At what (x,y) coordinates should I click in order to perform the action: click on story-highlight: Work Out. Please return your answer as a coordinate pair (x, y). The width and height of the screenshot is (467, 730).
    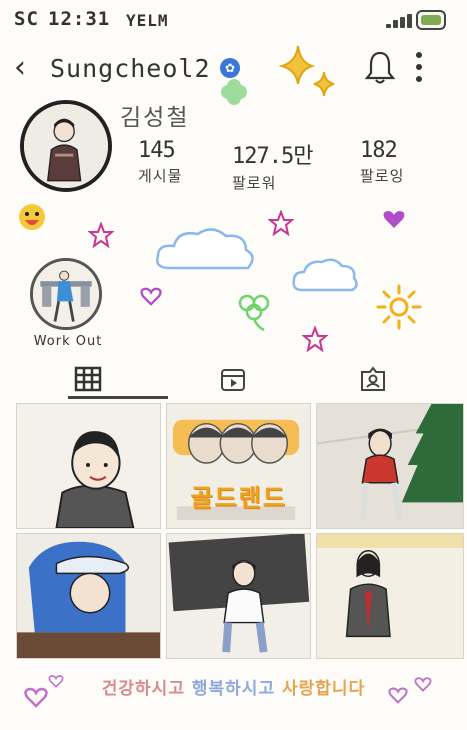
    Looking at the image, I should click on (68, 303).